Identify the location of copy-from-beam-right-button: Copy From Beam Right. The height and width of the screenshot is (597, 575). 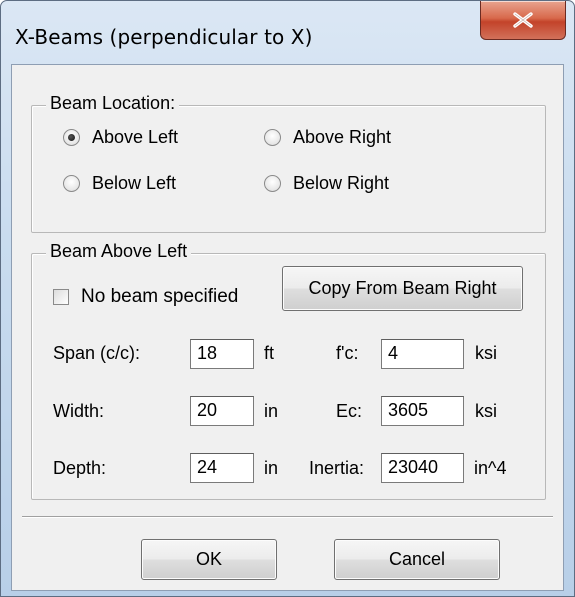
(402, 288).